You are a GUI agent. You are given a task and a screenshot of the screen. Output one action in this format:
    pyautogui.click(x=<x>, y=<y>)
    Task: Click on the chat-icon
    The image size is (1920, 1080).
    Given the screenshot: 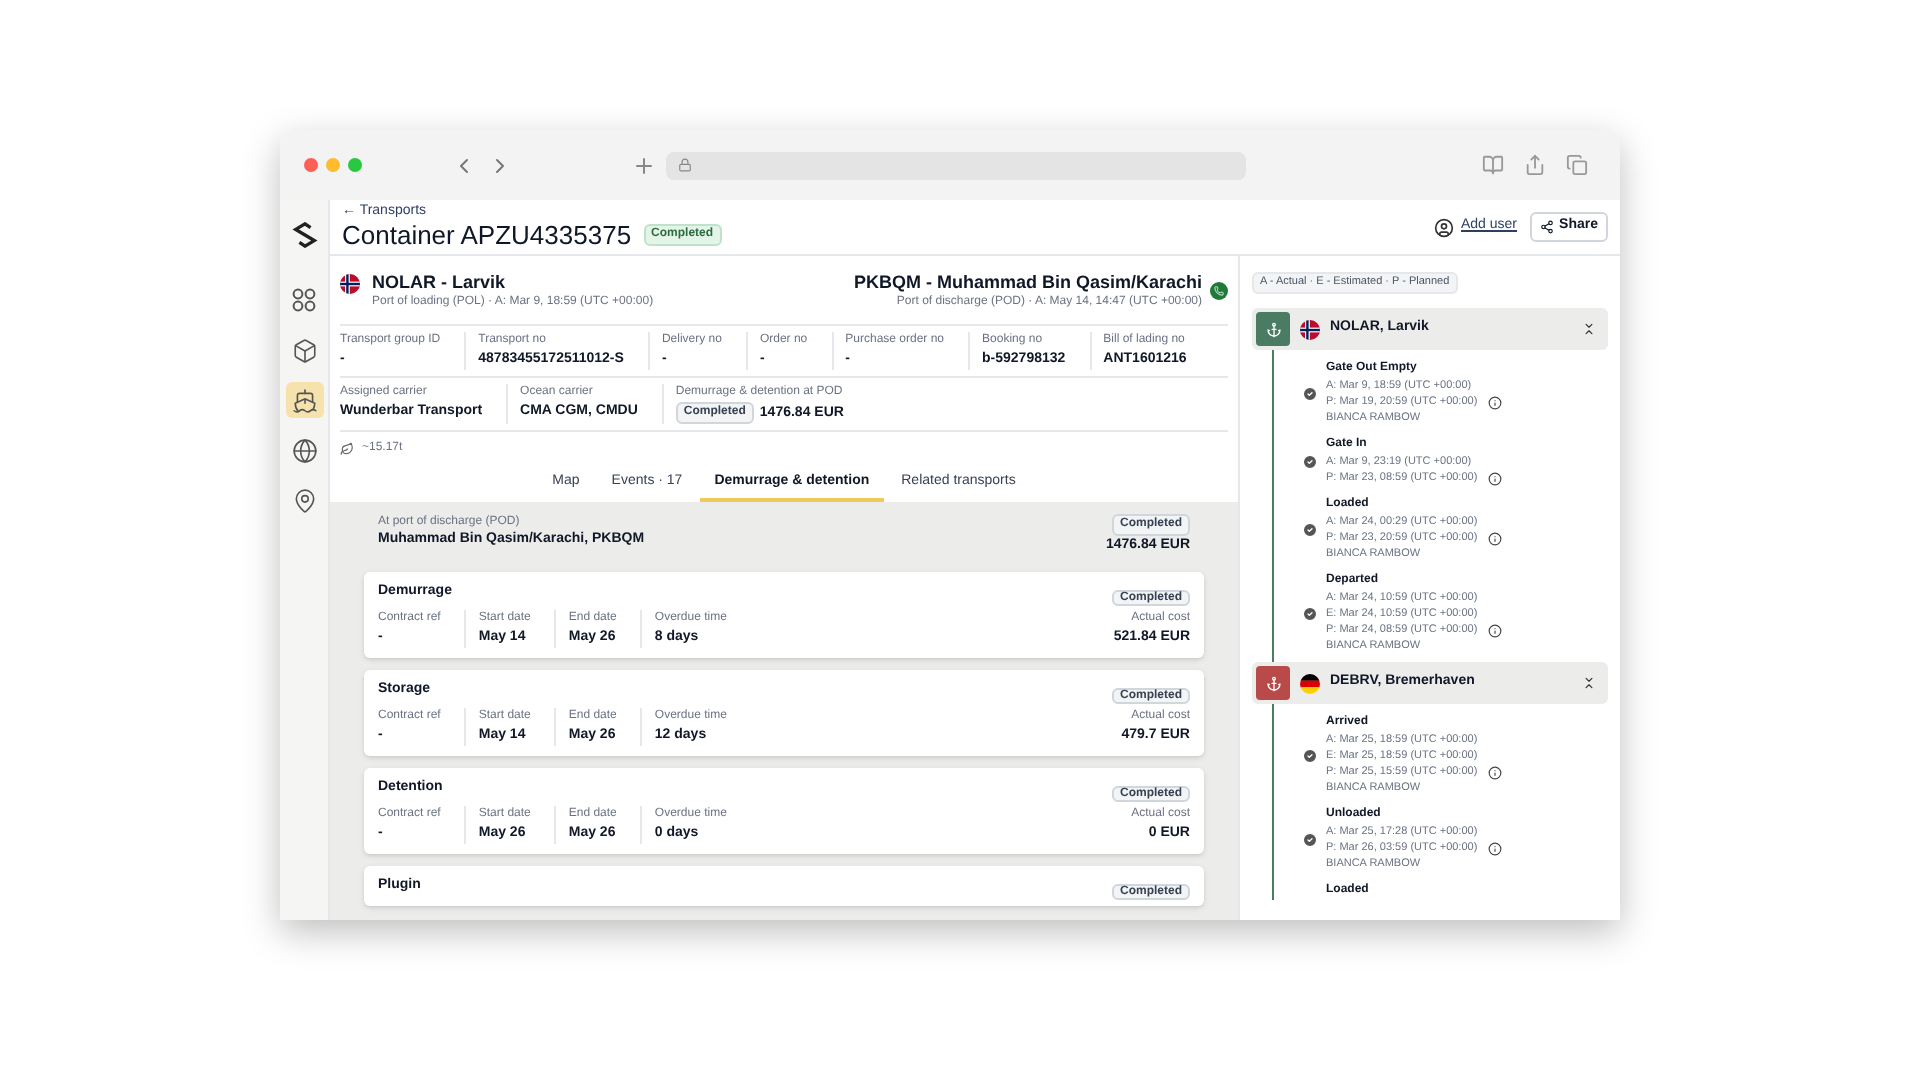 What is the action you would take?
    pyautogui.click(x=1219, y=291)
    